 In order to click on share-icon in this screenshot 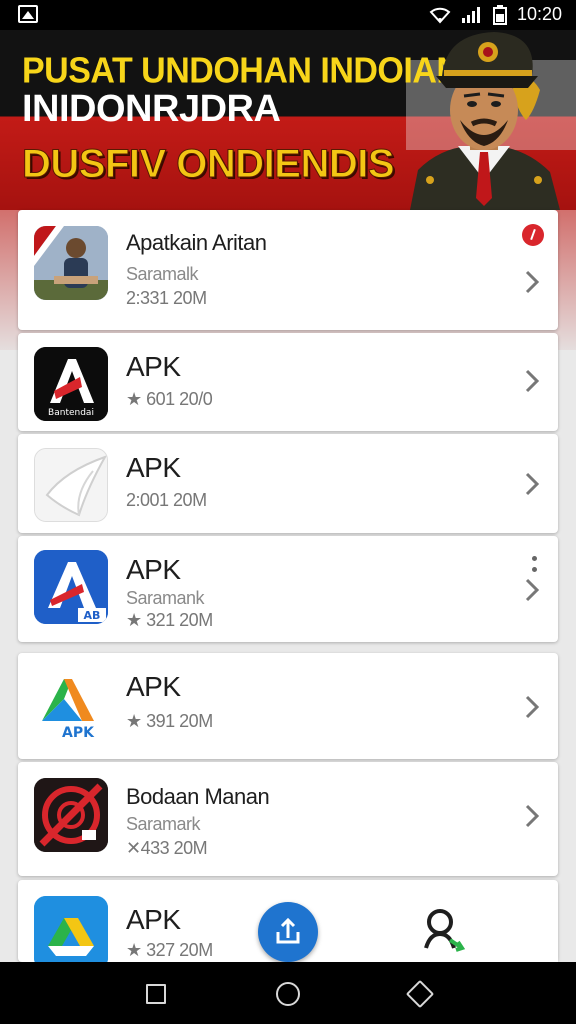, I will do `click(288, 930)`.